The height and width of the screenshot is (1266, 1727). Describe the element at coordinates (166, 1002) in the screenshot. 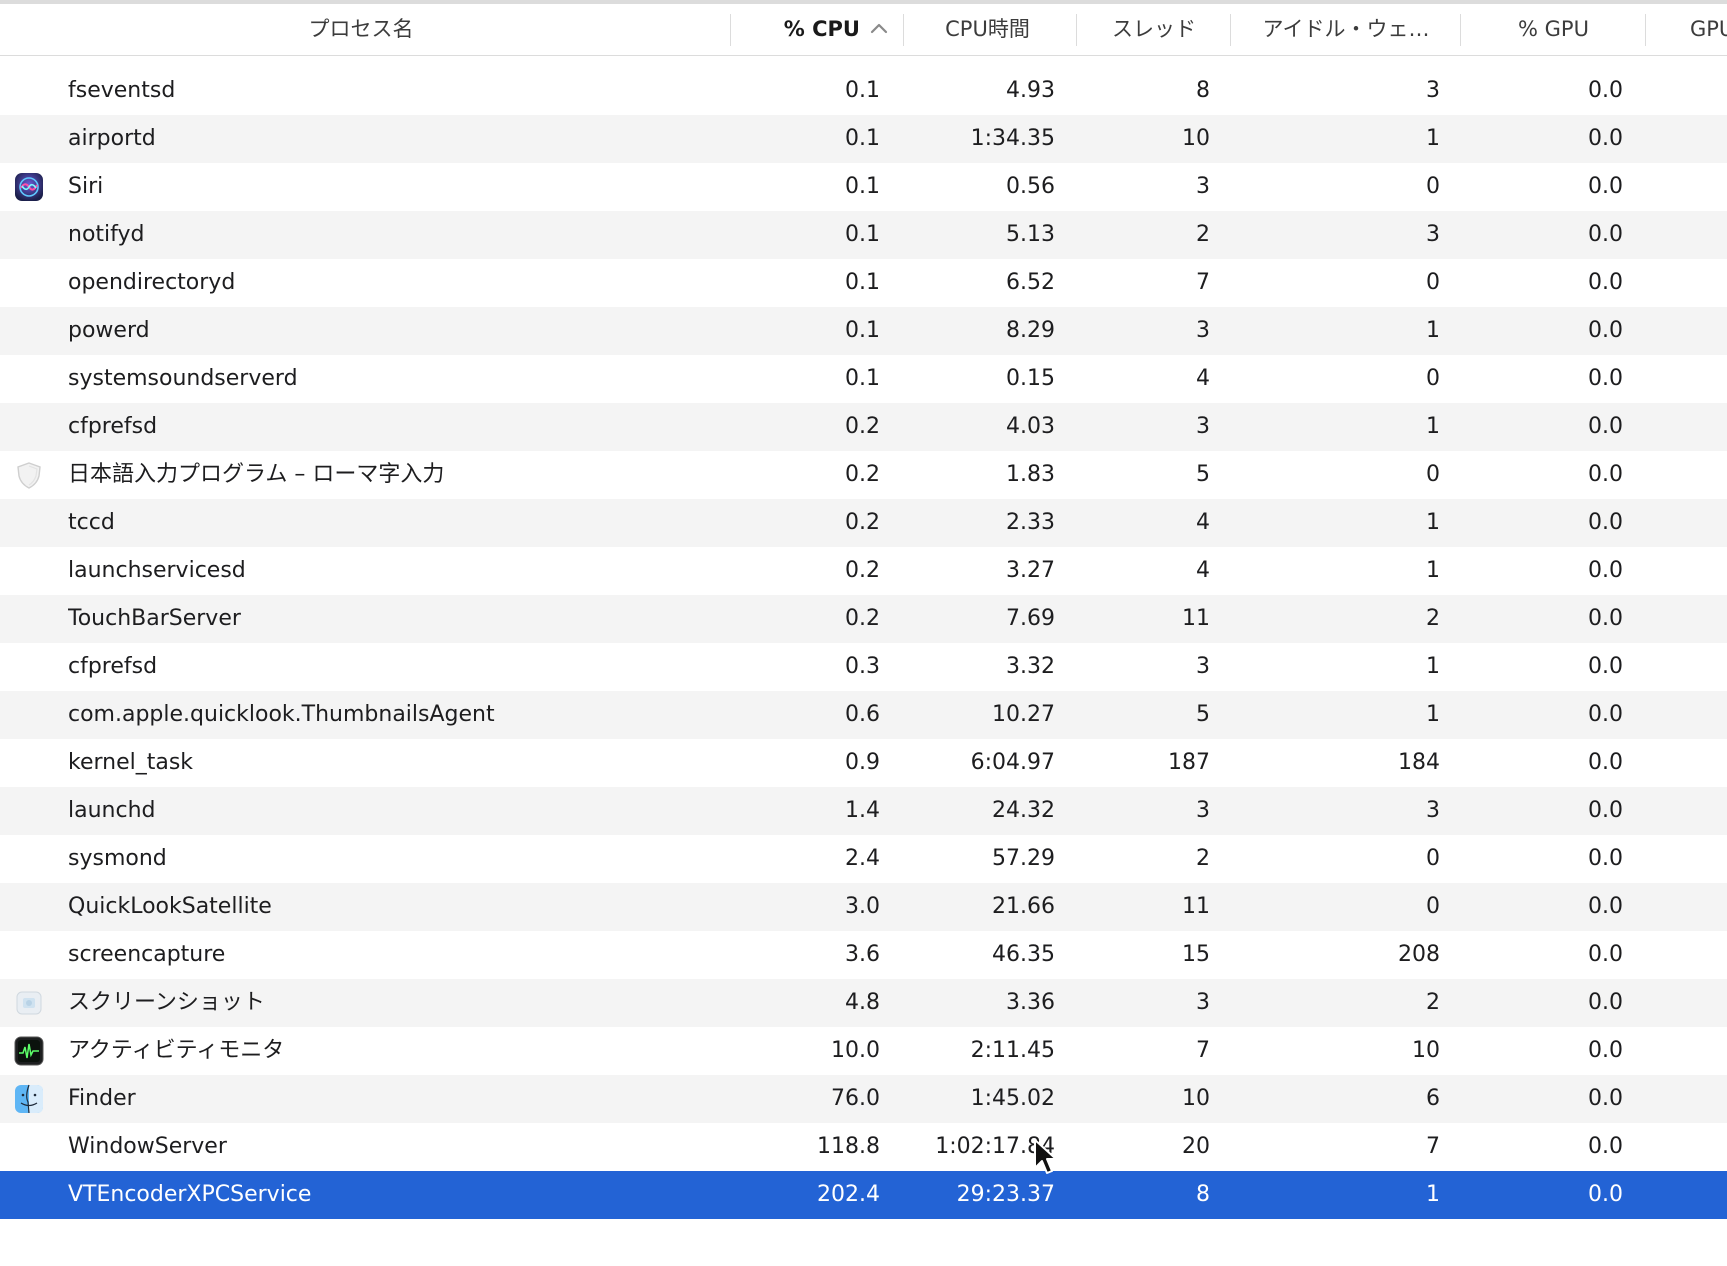

I see `process-name-cell: スクリーンショット` at that location.